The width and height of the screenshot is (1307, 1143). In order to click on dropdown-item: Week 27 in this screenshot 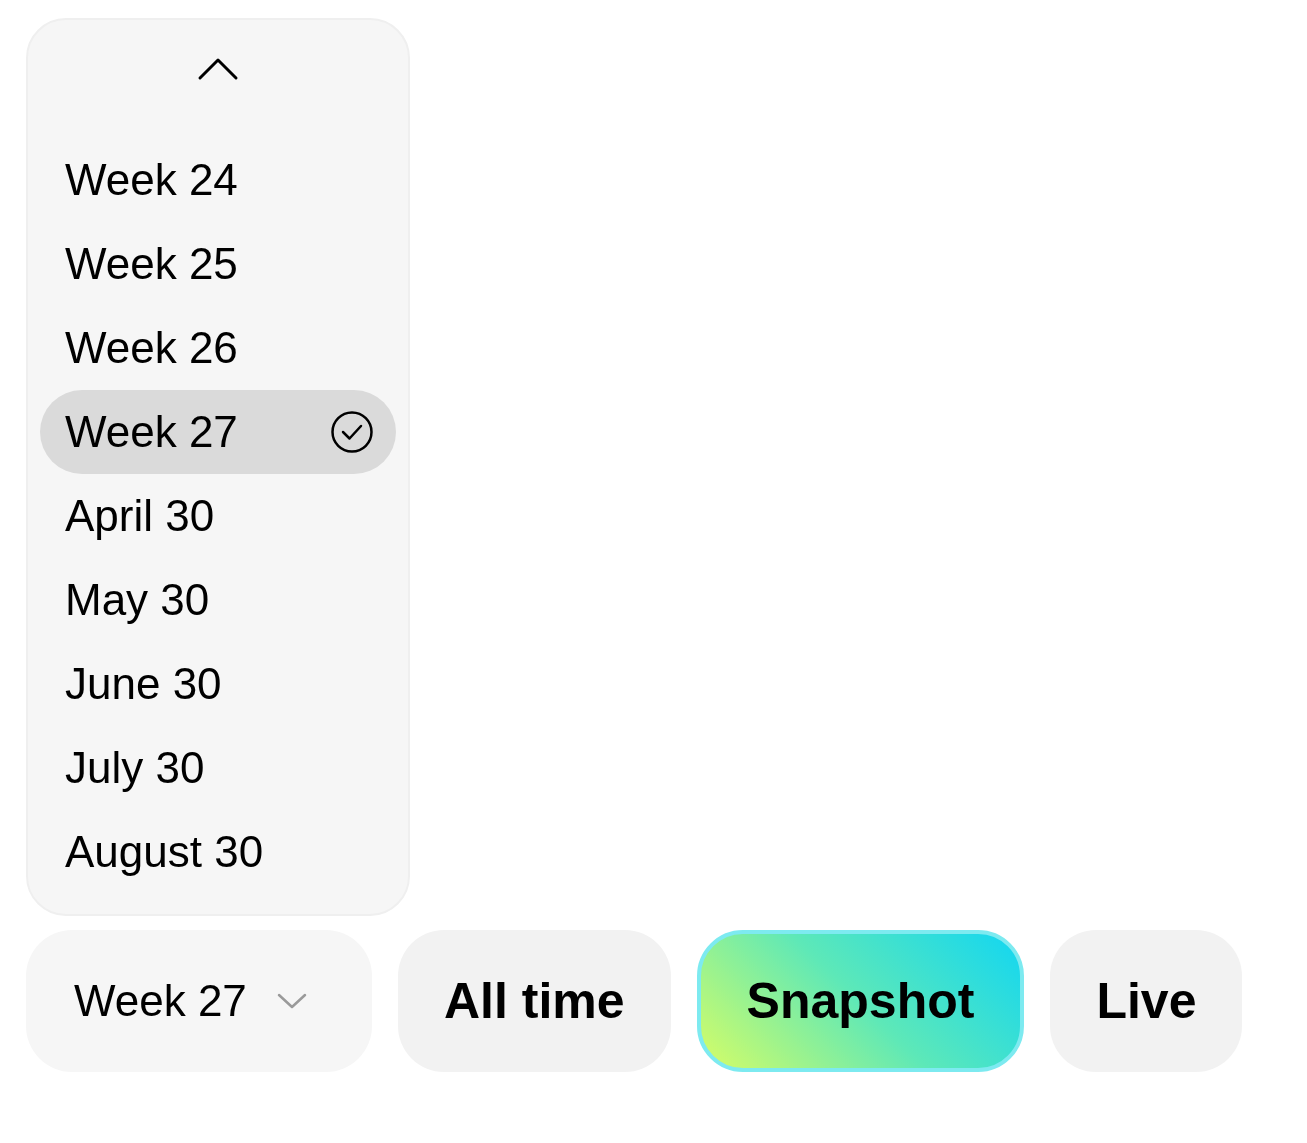, I will do `click(218, 432)`.